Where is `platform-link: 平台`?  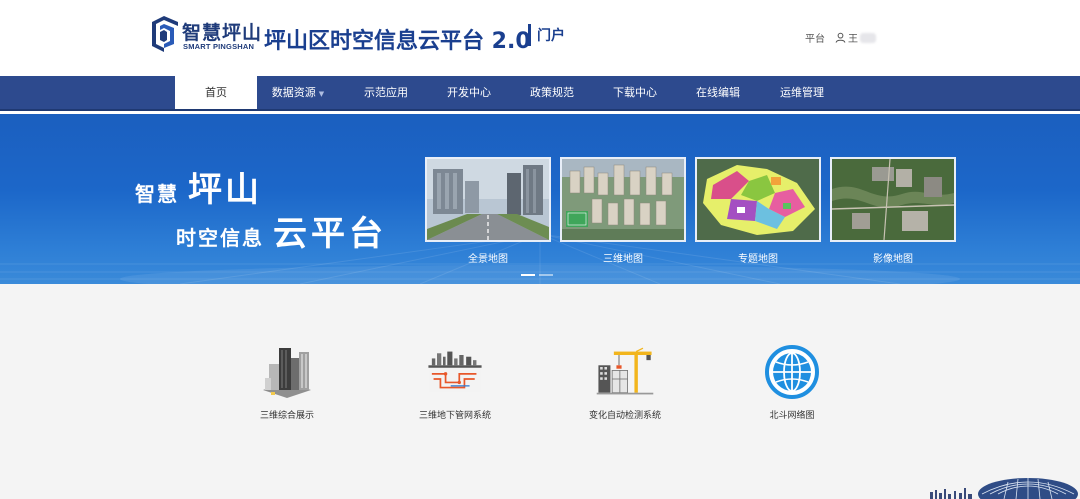
platform-link: 平台 is located at coordinates (815, 37).